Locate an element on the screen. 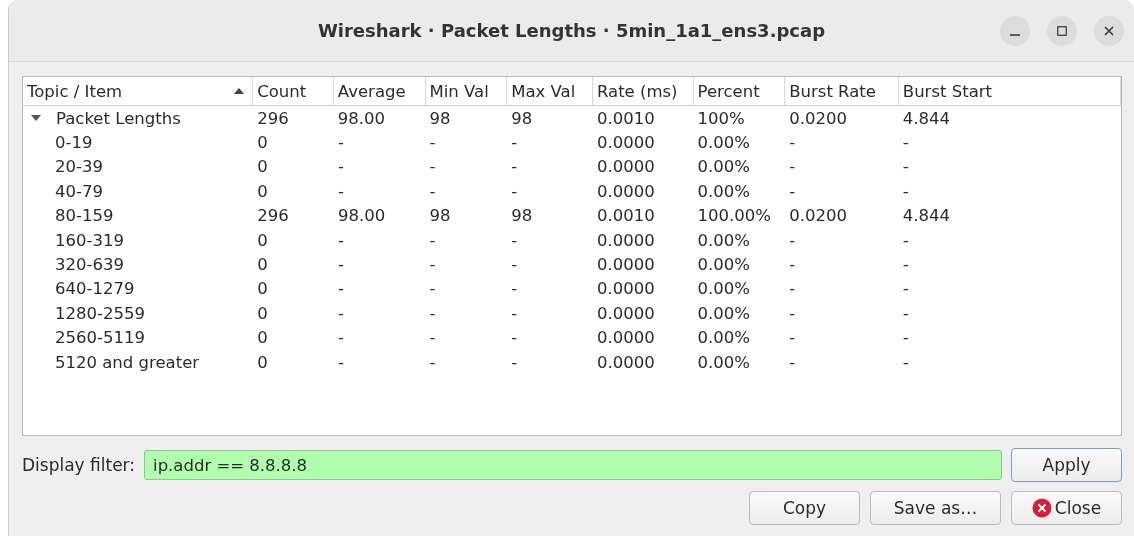 The image size is (1134, 536). column-header: Max Val is located at coordinates (550, 91).